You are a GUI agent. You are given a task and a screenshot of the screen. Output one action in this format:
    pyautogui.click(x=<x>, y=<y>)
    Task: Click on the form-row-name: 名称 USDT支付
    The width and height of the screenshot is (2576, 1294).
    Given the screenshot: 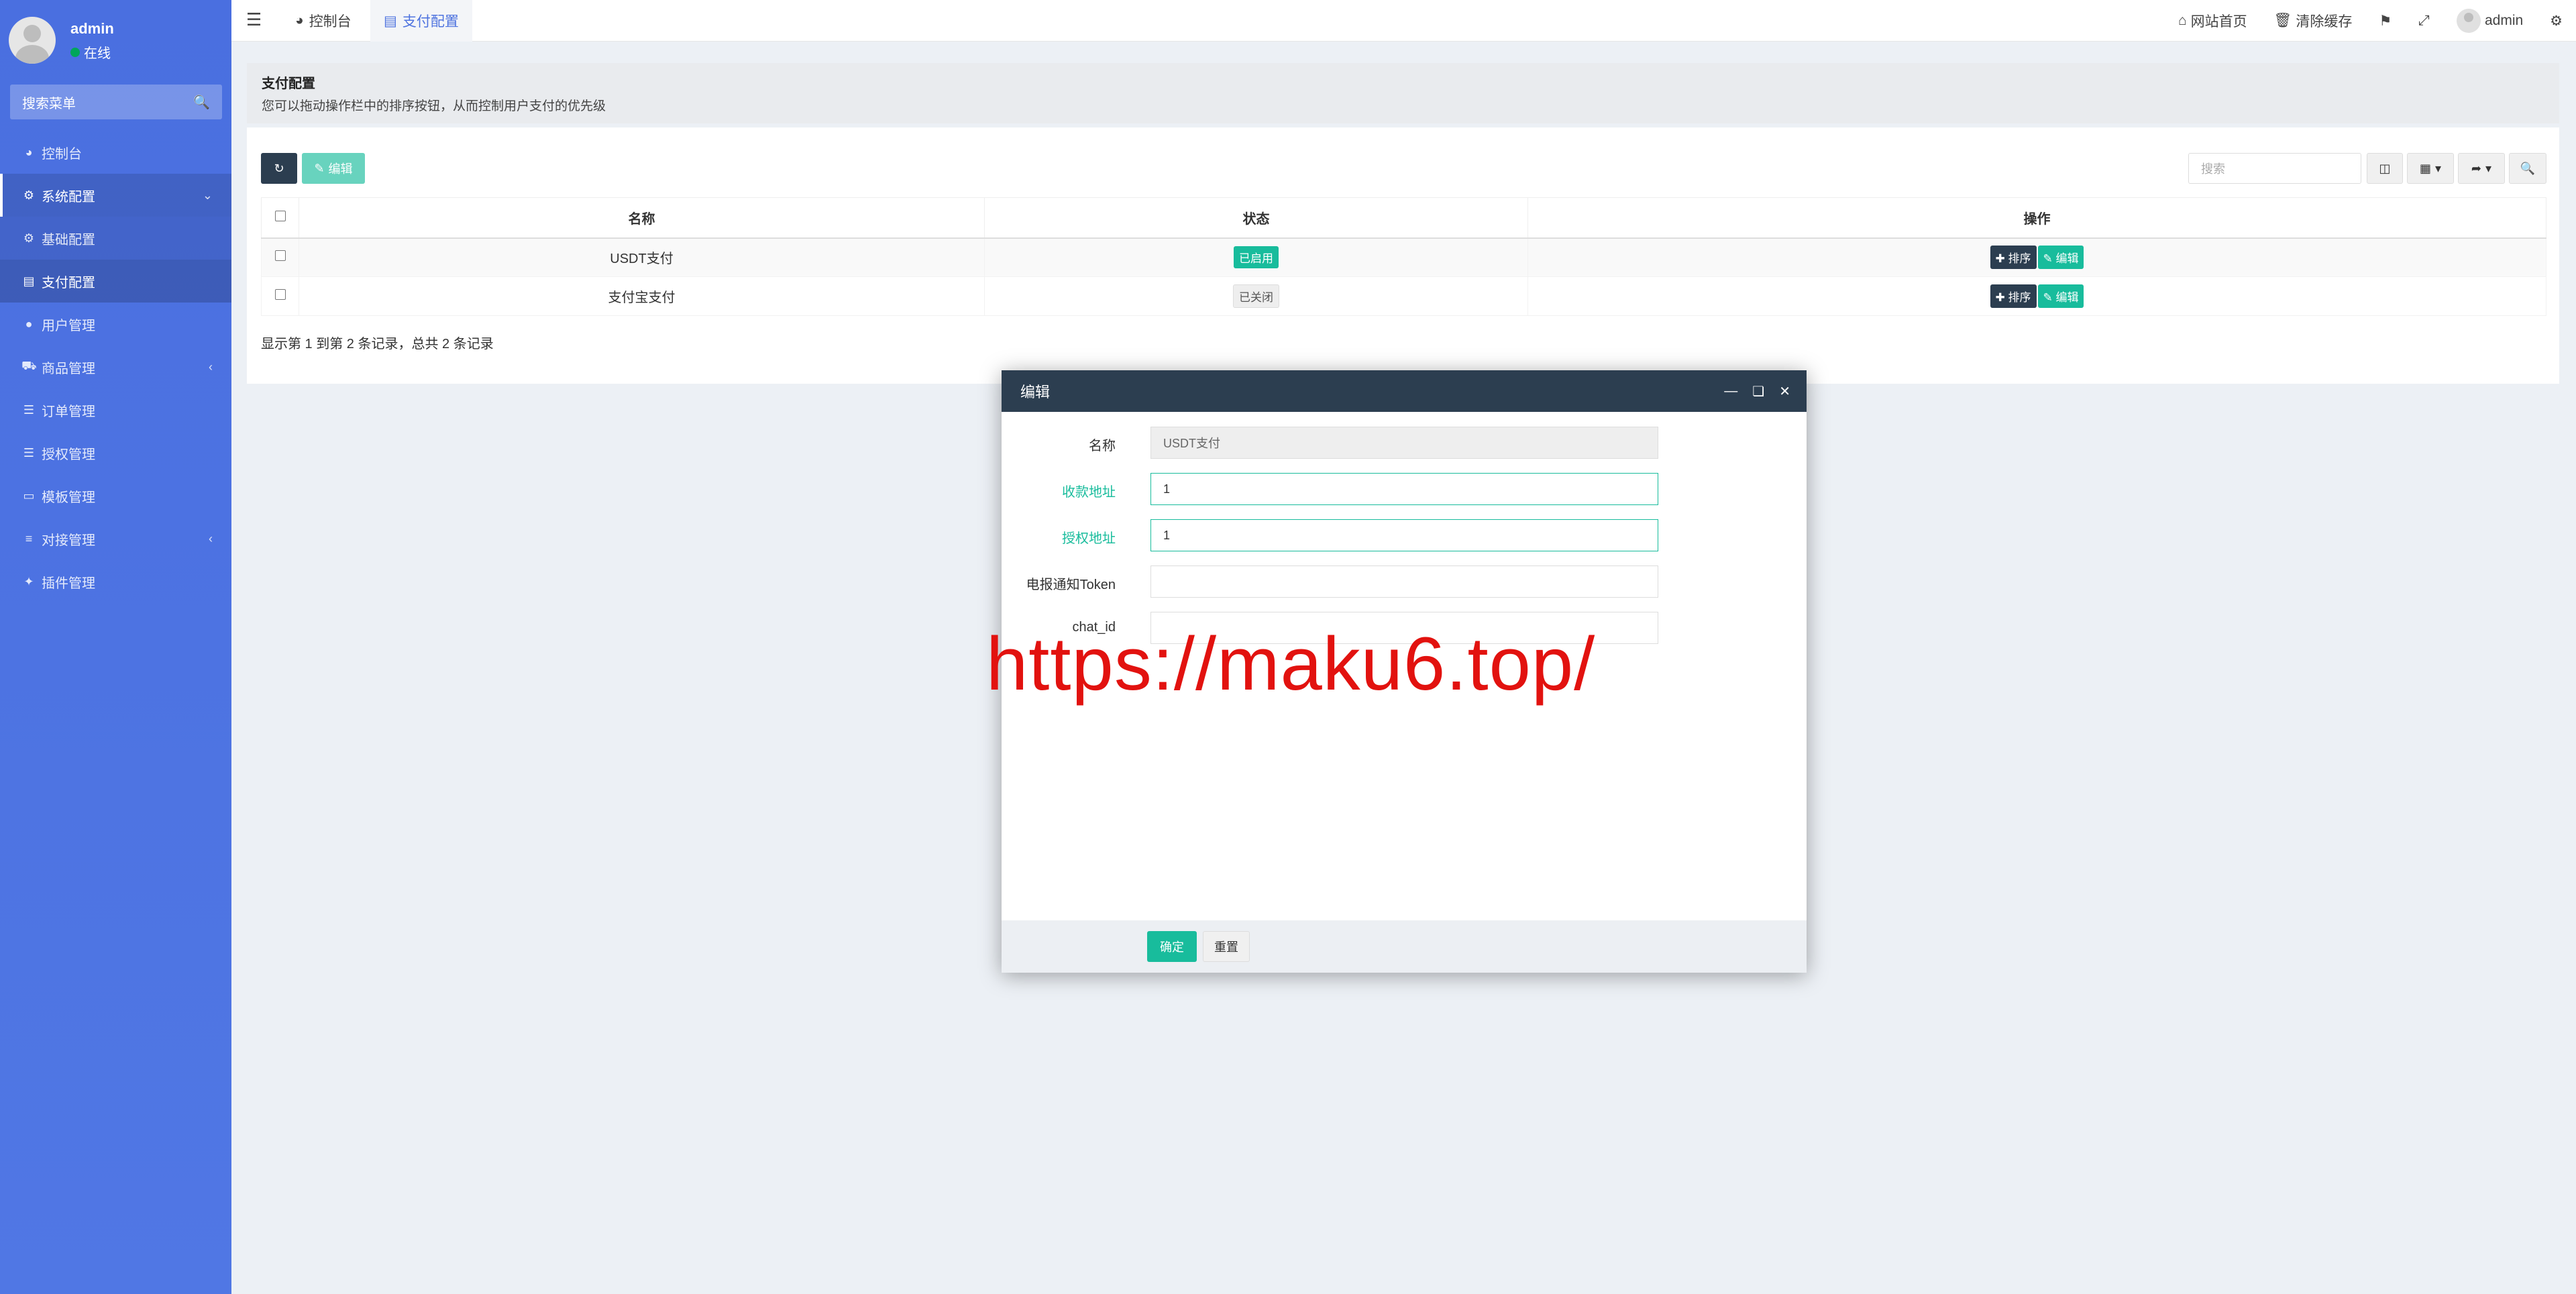 What is the action you would take?
    pyautogui.click(x=1404, y=443)
    